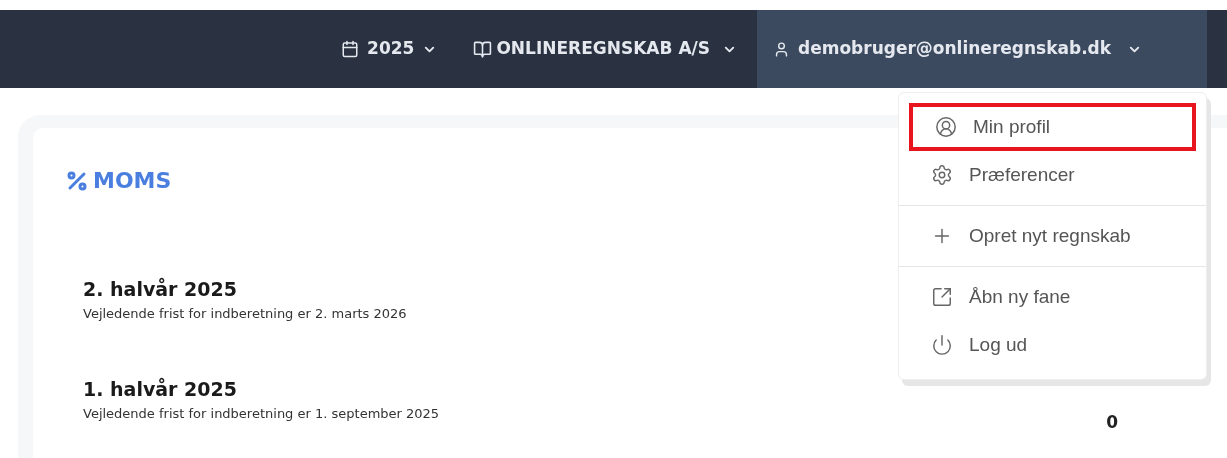  Describe the element at coordinates (946, 127) in the screenshot. I see `user-circle-icon` at that location.